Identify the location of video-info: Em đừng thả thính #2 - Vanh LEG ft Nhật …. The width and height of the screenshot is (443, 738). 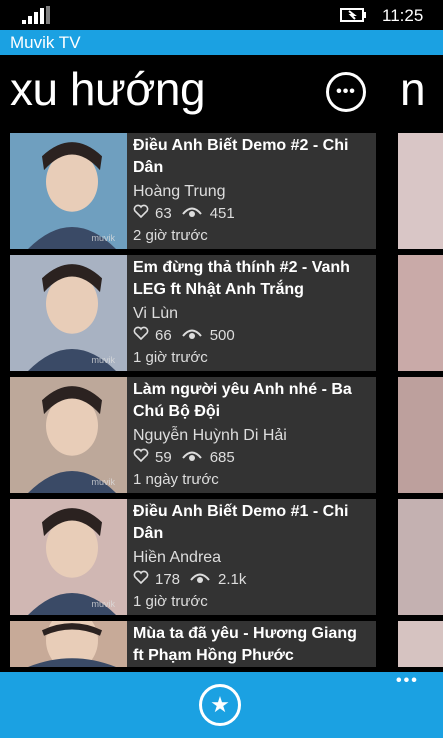
(251, 313).